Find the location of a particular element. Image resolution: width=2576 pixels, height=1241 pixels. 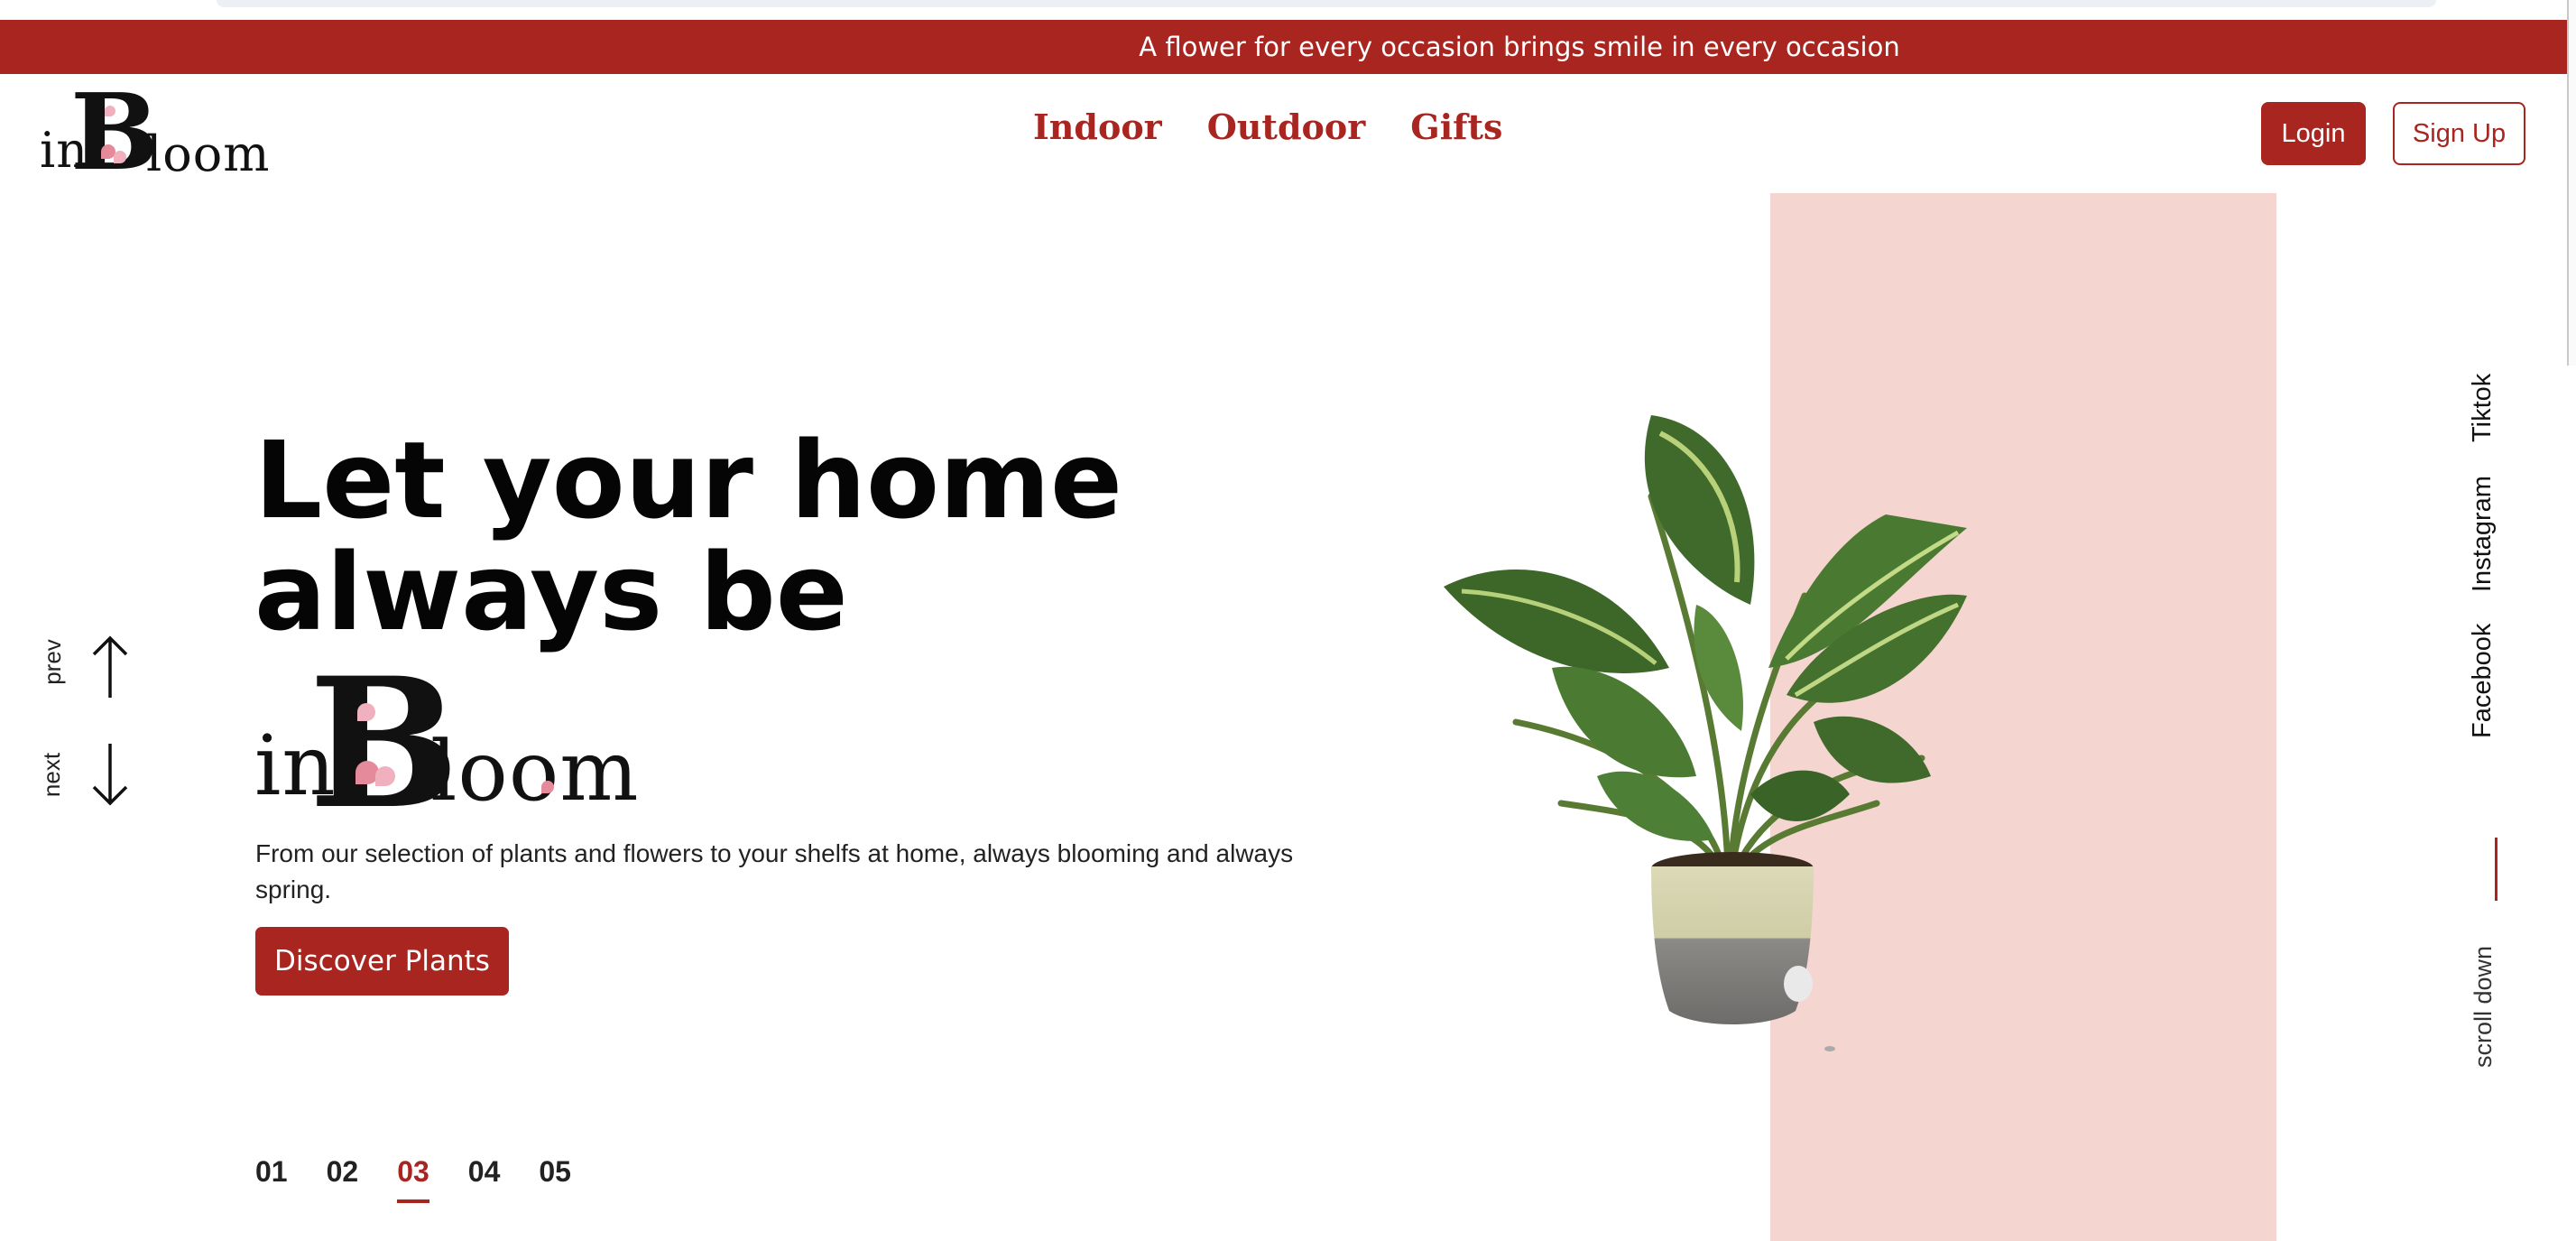

signup-button: Sign Up is located at coordinates (2459, 133).